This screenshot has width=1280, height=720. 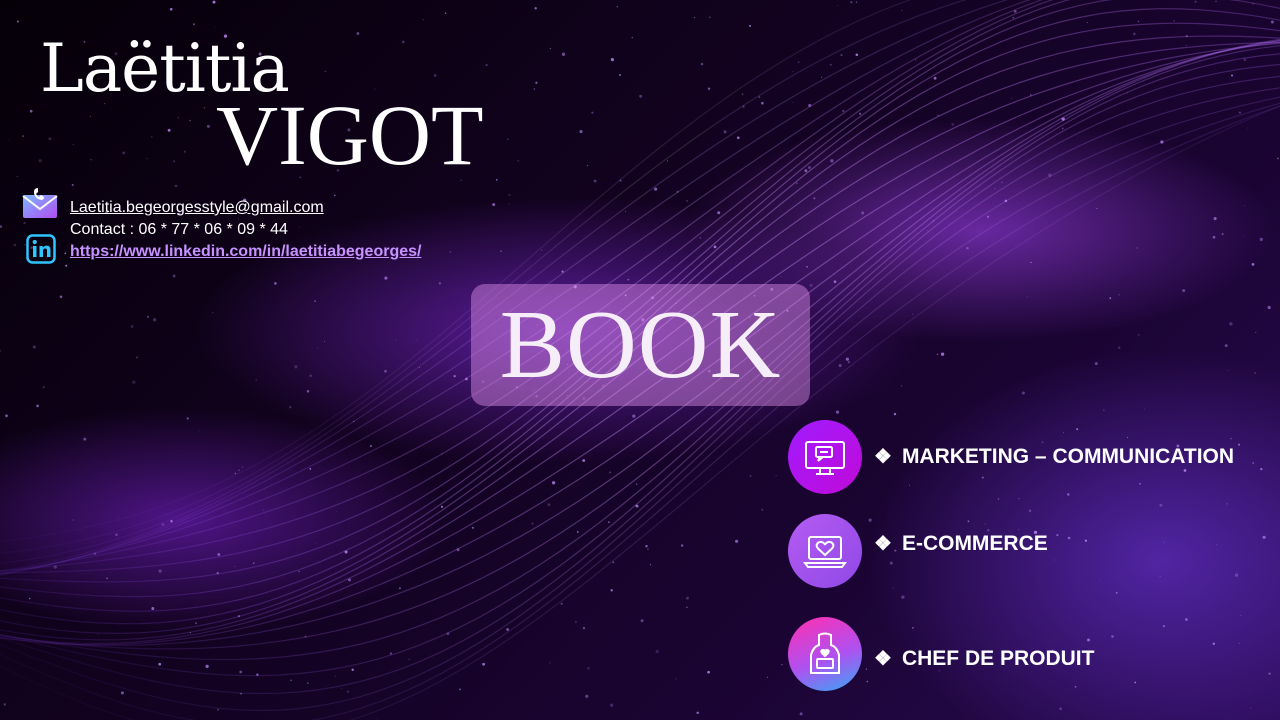 I want to click on domain-ecommerce: ❖ E-COMMERCE, so click(x=961, y=543).